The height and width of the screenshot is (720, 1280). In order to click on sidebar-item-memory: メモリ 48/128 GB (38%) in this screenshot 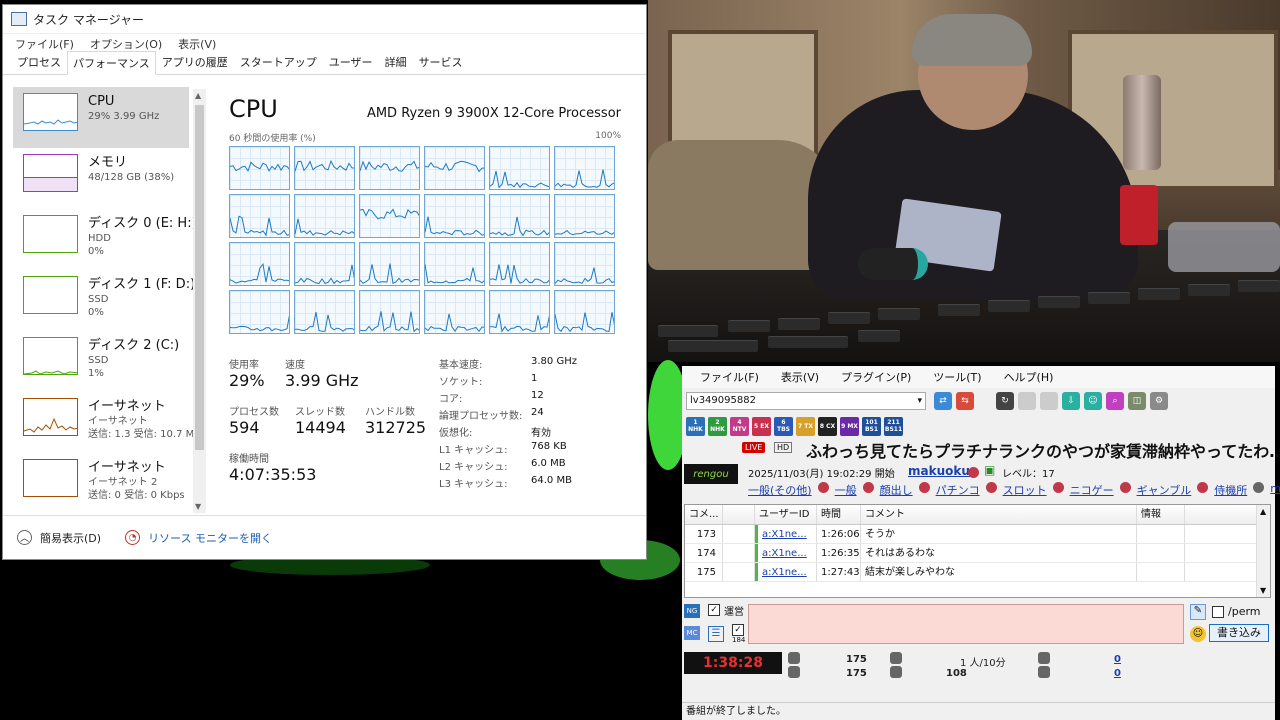, I will do `click(101, 178)`.